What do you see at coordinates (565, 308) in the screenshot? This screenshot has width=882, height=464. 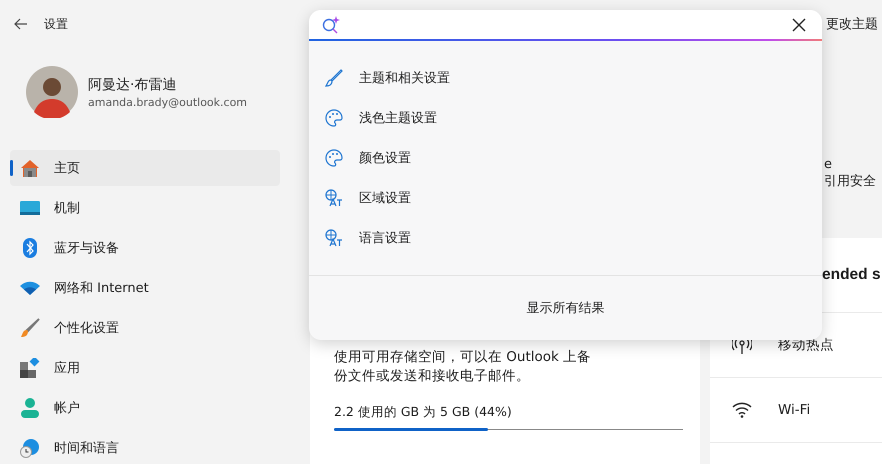 I see `show-all-results-link: 显示所有结果` at bounding box center [565, 308].